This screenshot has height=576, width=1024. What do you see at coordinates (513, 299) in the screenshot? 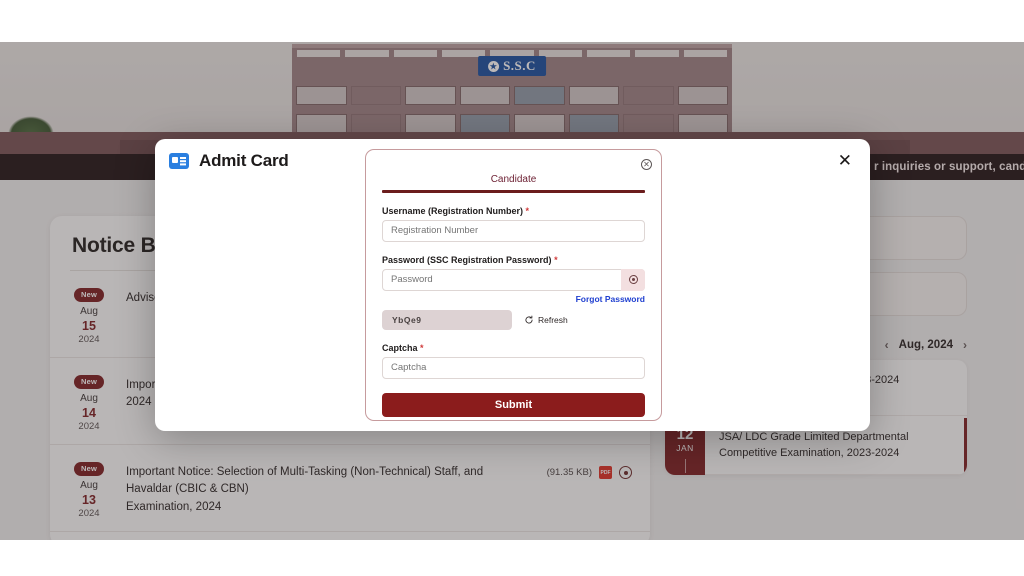
I see `forgot-password-link: Forgot Password` at bounding box center [513, 299].